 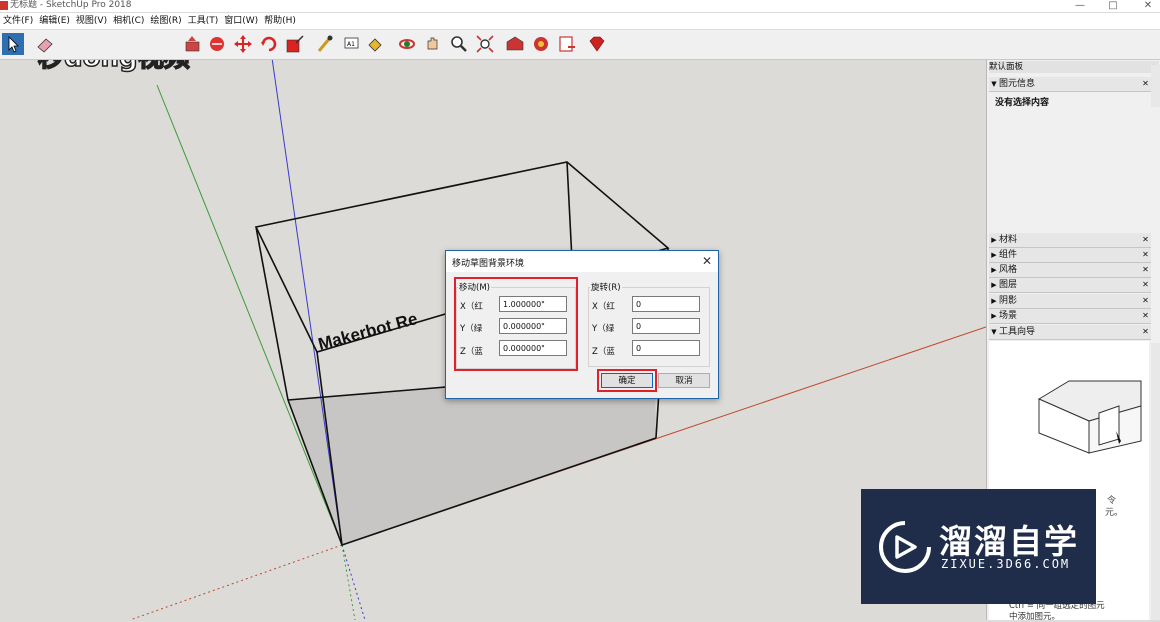 What do you see at coordinates (128, 21) in the screenshot?
I see `menu-camera: 相机(C)` at bounding box center [128, 21].